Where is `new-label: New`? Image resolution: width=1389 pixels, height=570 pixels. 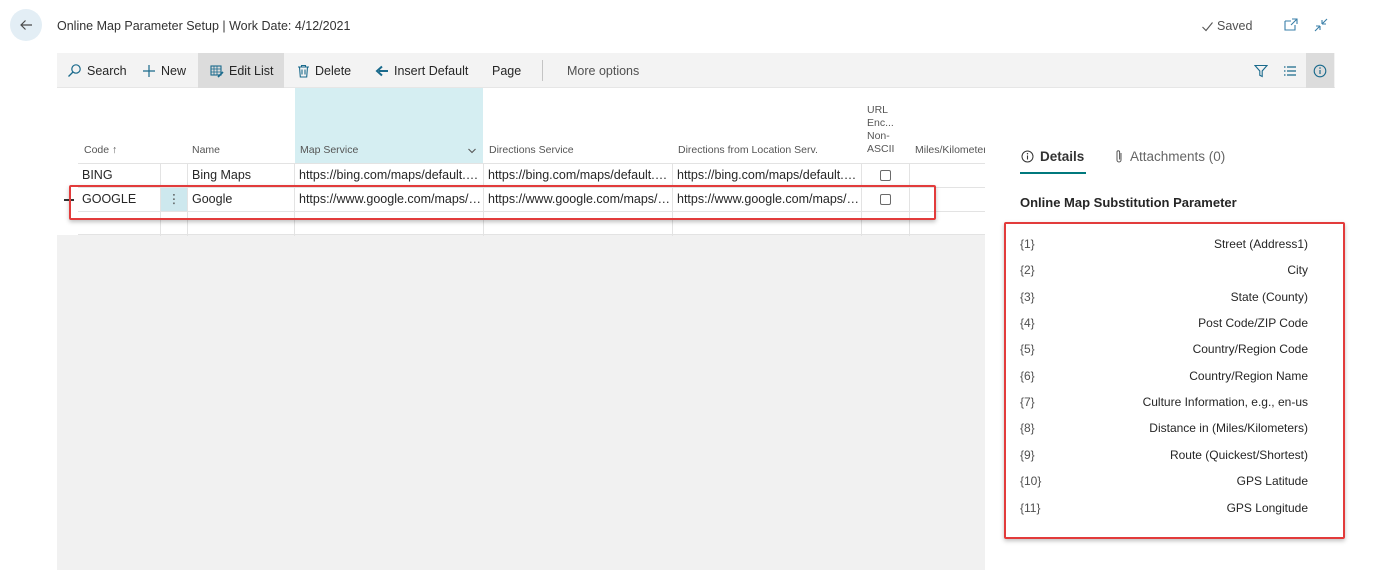 new-label: New is located at coordinates (174, 70).